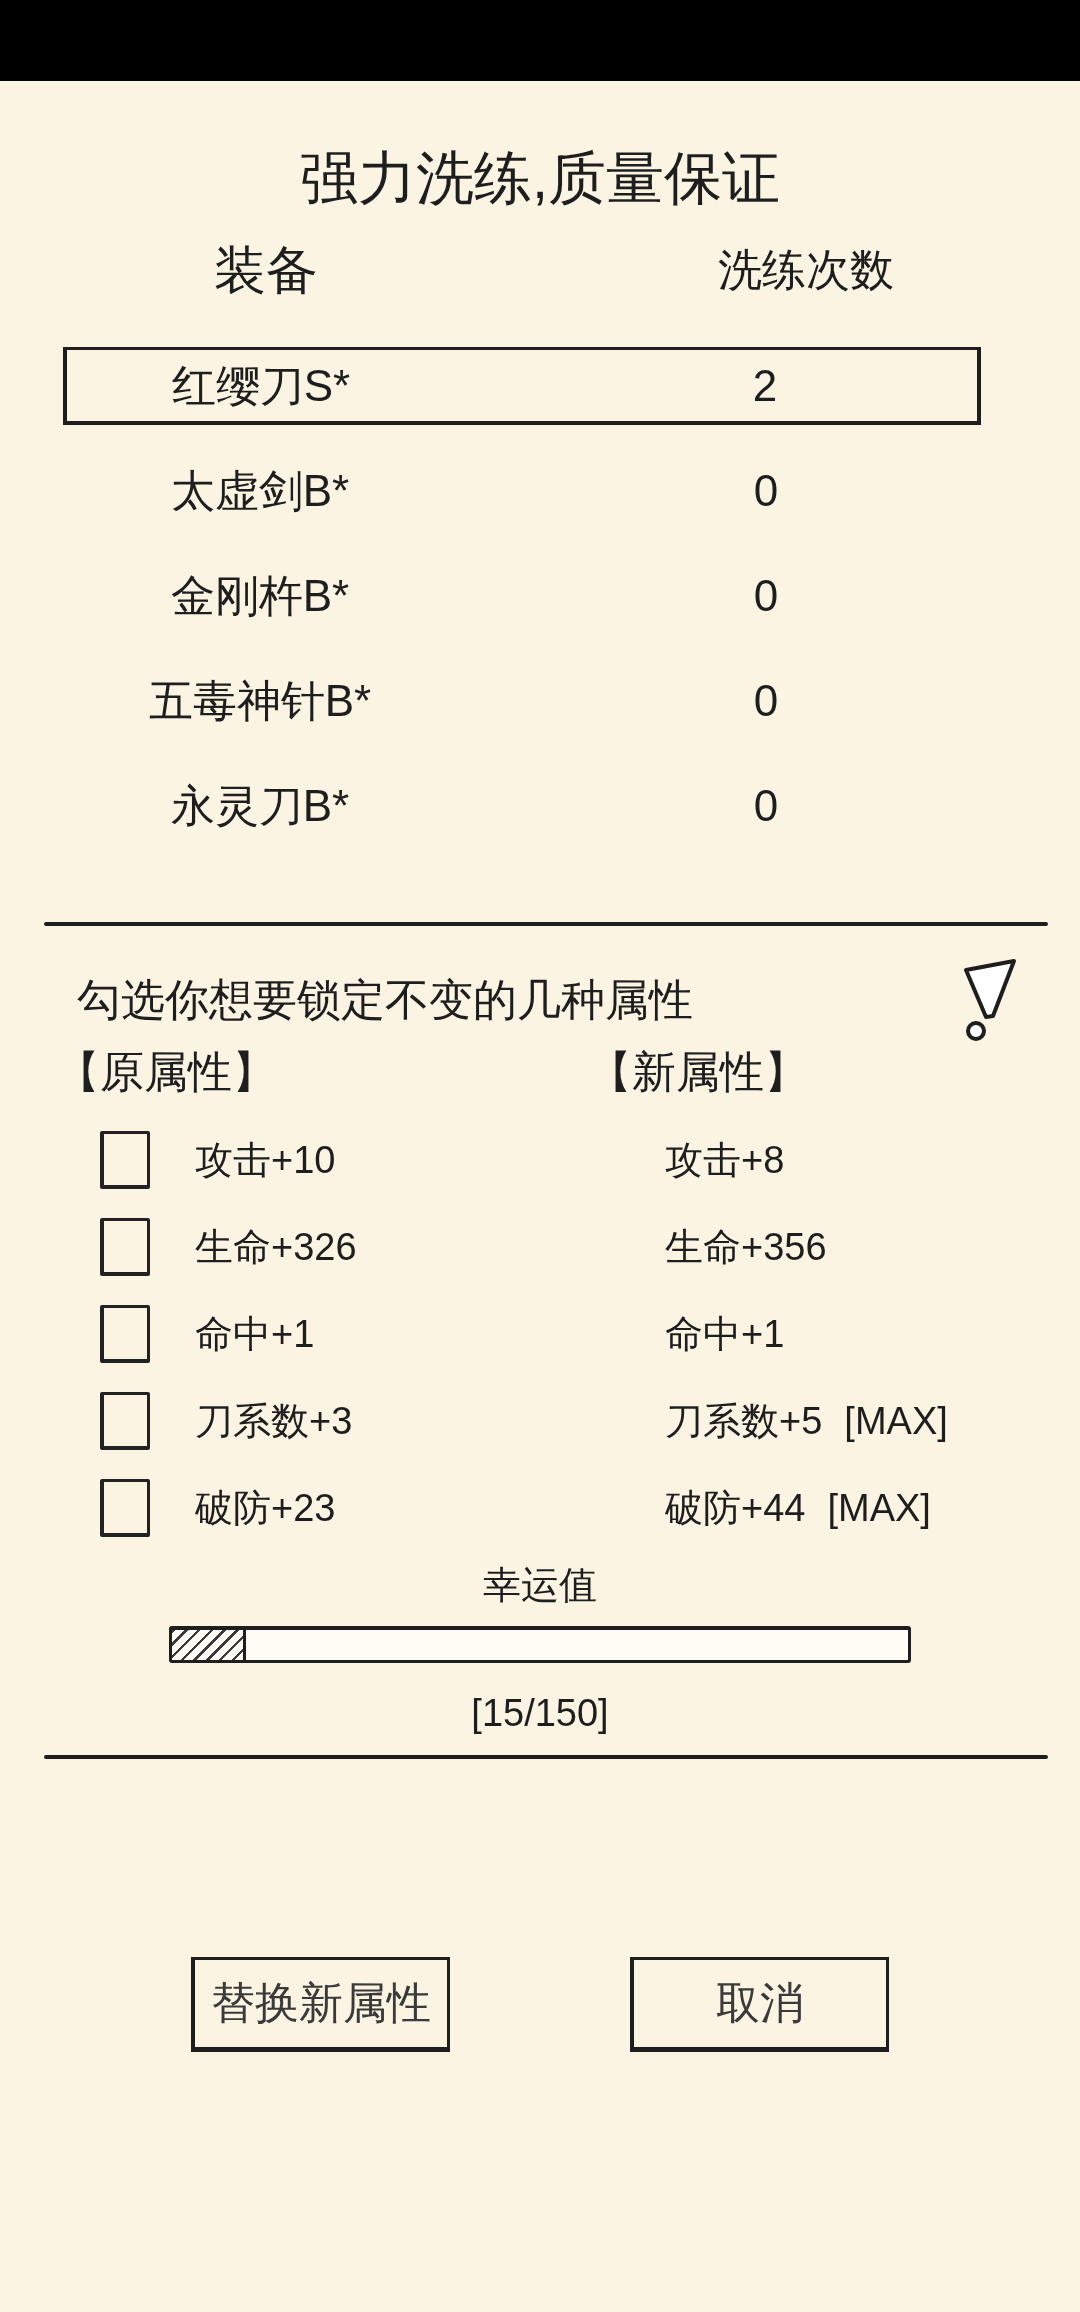 This screenshot has height=2312, width=1080. What do you see at coordinates (266, 270) in the screenshot?
I see `column-header: 装备` at bounding box center [266, 270].